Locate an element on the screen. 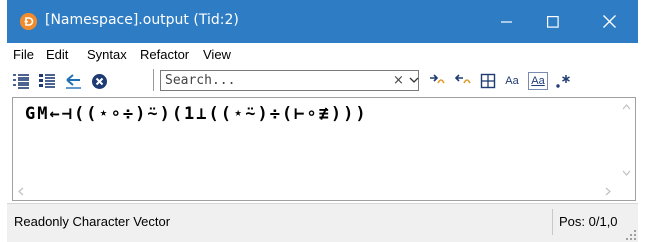 The height and width of the screenshot is (242, 646). status-divider is located at coordinates (552, 222).